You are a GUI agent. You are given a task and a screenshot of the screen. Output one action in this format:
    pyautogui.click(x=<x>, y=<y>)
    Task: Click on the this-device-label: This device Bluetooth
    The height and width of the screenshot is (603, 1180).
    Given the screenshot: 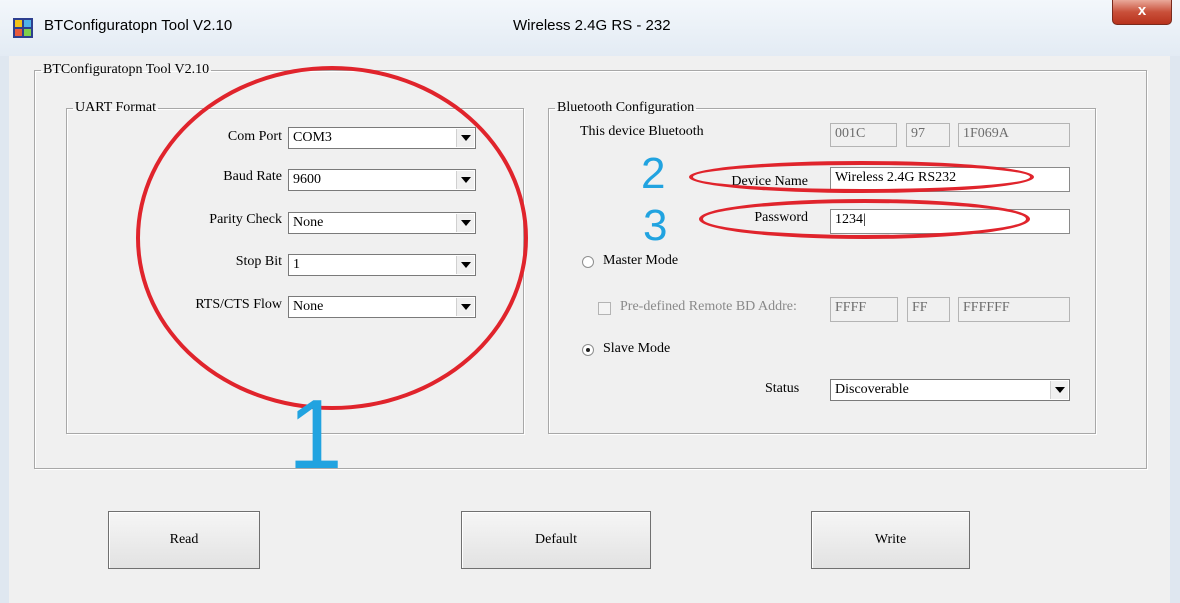 What is the action you would take?
    pyautogui.click(x=642, y=131)
    